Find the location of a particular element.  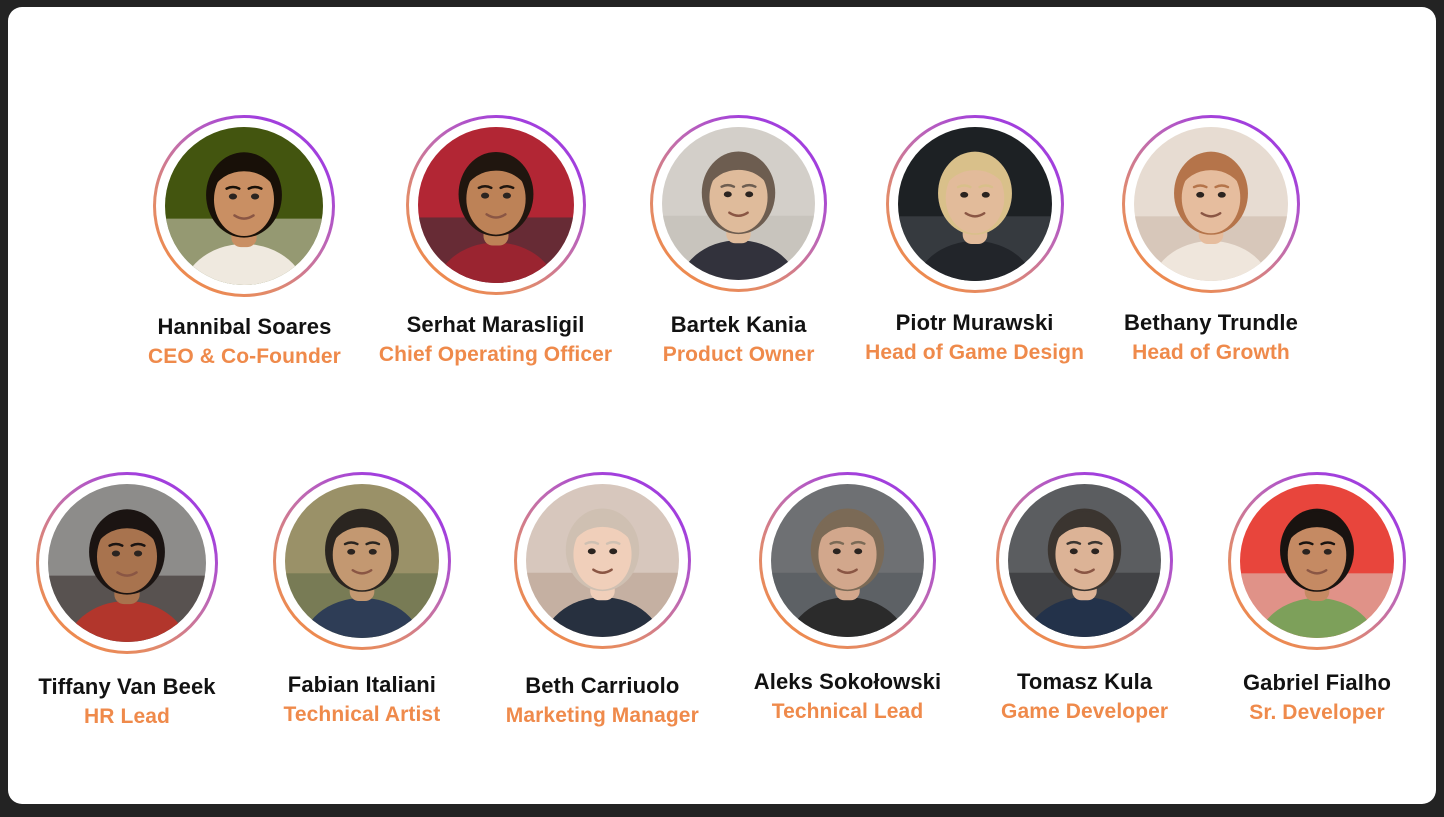

team-member-card: Beth Carriuolo Marketing Manager is located at coordinates (602, 600).